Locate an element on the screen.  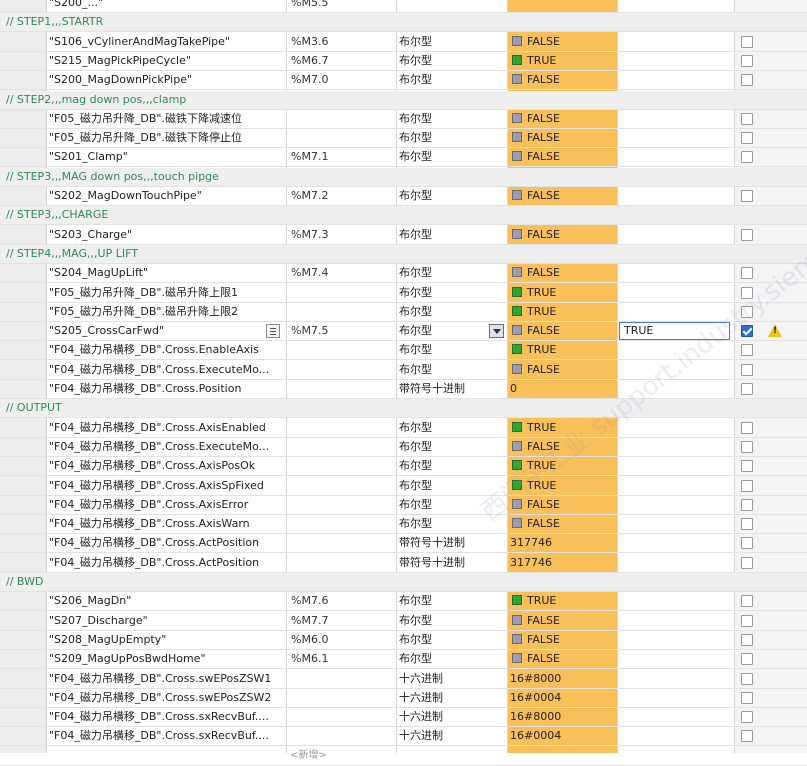
table-row: "F04_磁力吊横移_DB".Cross.AxisWarn 布尔型 FALSE is located at coordinates (403, 525).